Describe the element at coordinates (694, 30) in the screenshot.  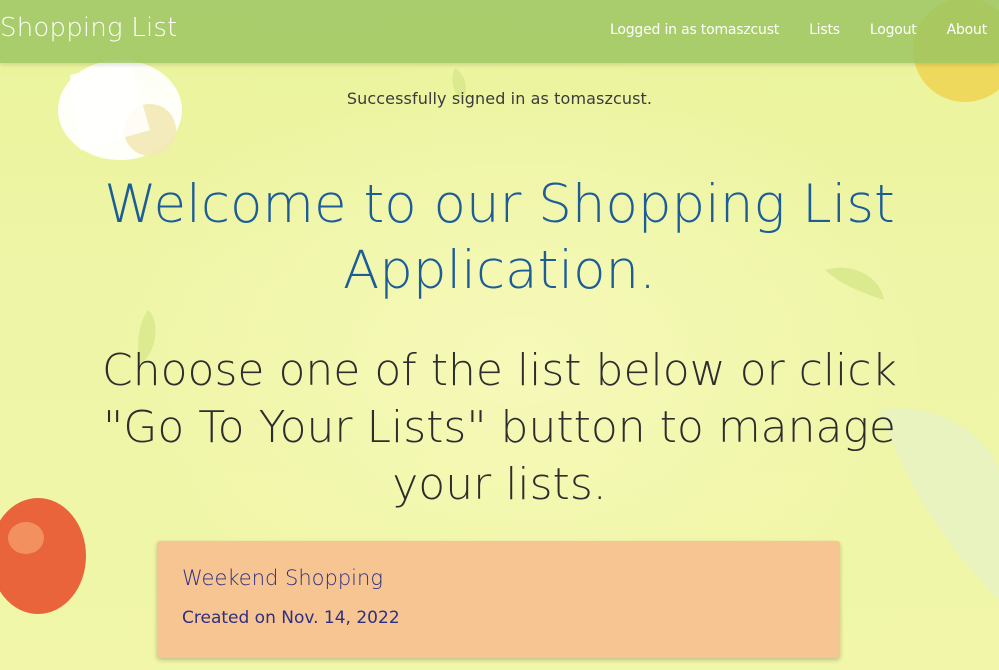
I see `nav-user-link: Logged in as tomaszcust` at that location.